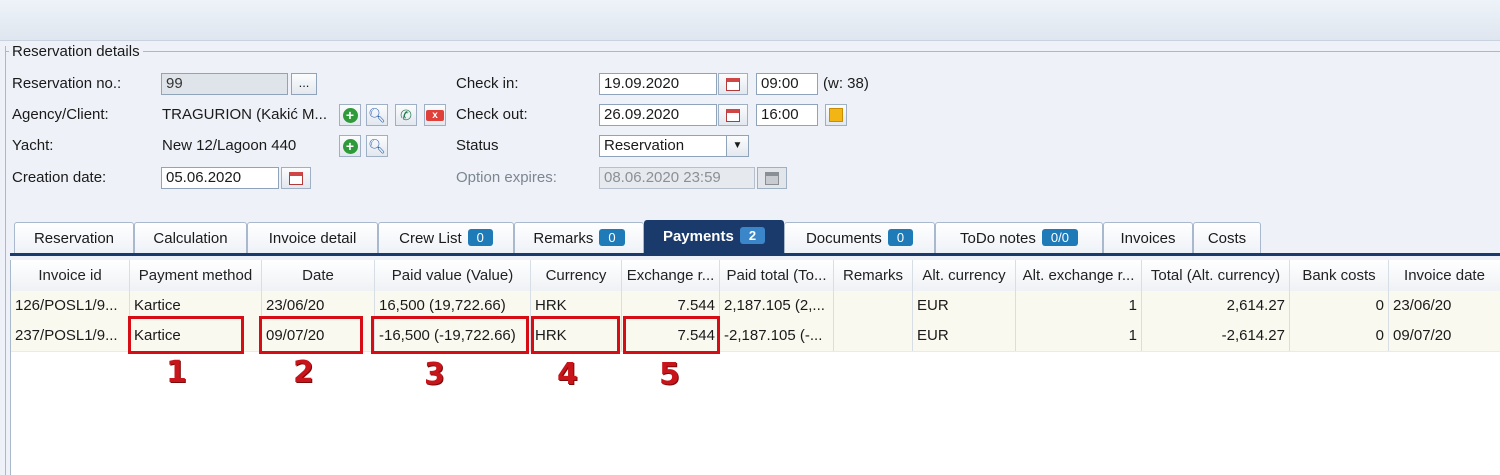 The image size is (1500, 475). I want to click on column-header: Paid value (Value), so click(453, 276).